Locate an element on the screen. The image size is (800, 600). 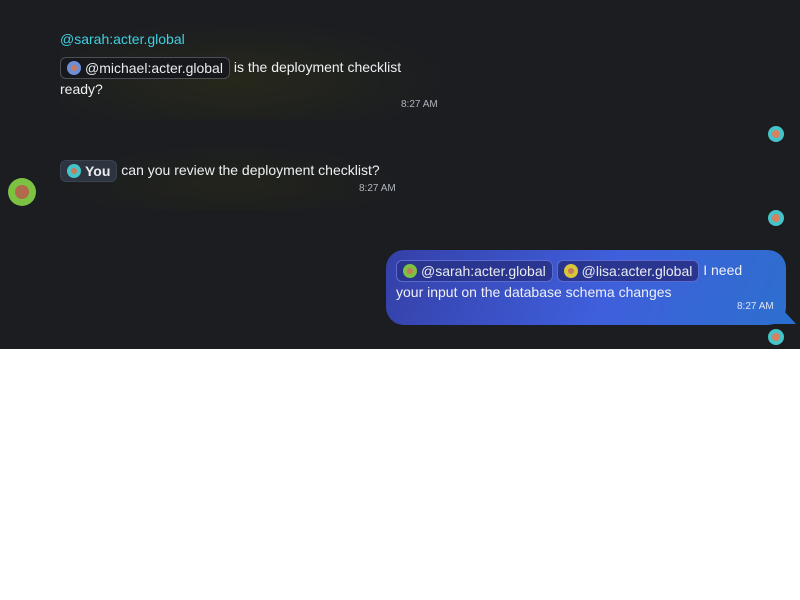
sender-name: @sarah:acter.global is located at coordinates (122, 39).